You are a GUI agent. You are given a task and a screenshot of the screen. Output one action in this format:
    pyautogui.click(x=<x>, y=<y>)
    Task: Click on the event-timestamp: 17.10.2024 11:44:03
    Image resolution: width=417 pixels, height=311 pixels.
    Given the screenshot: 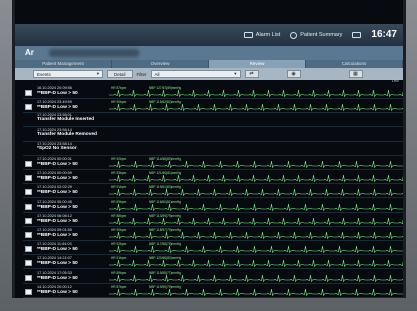 What is the action you would take?
    pyautogui.click(x=54, y=244)
    